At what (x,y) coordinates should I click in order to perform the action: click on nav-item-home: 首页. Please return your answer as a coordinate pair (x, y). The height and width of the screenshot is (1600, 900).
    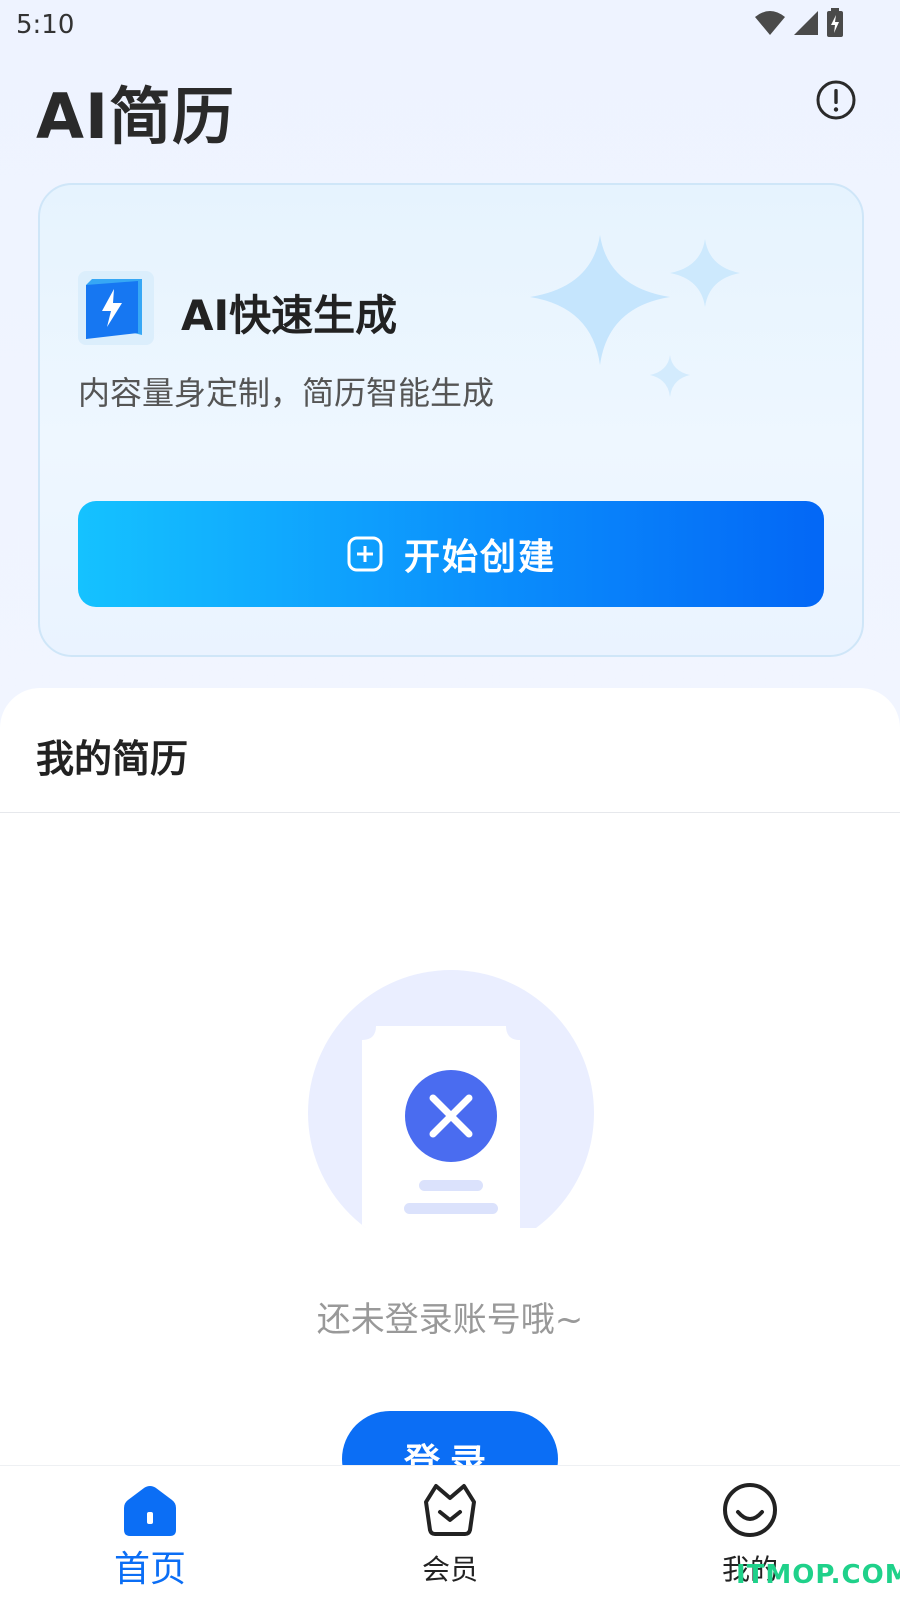
    Looking at the image, I should click on (150, 1533).